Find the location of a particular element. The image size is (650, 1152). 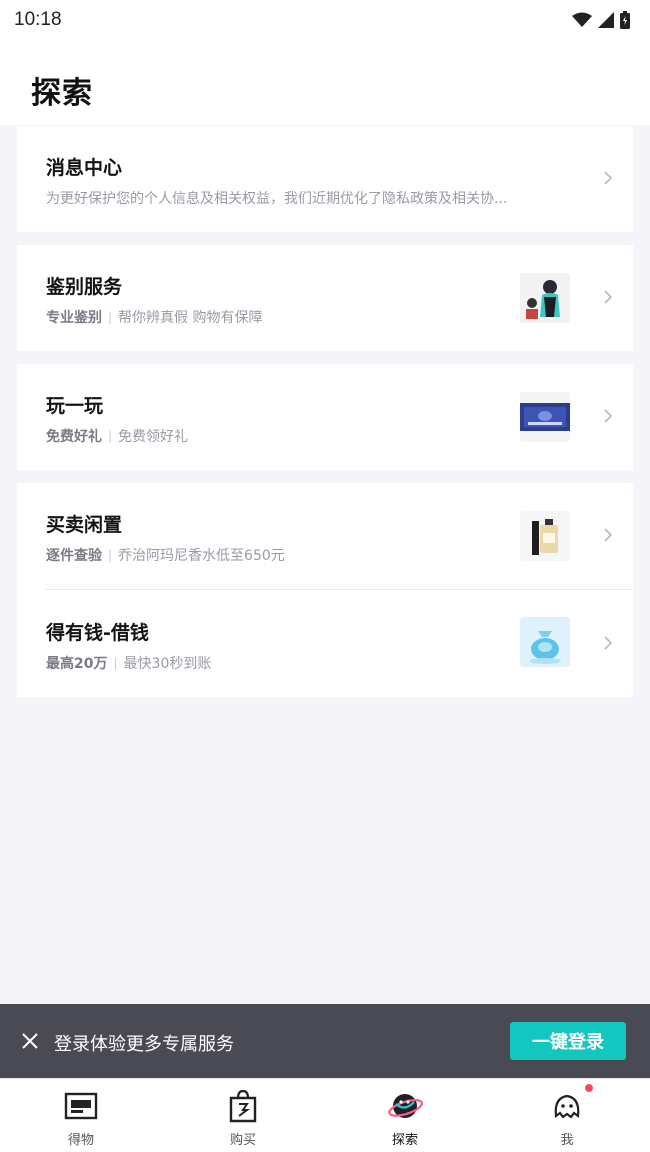

poison-box-icon is located at coordinates (81, 1106).